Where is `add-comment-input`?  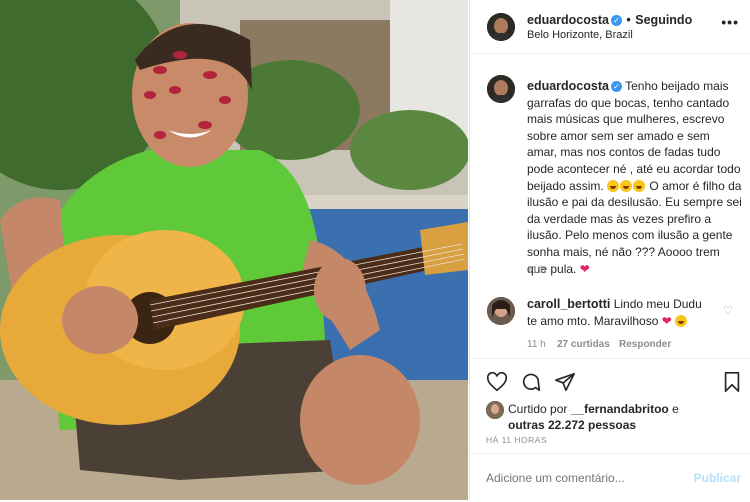 add-comment-input is located at coordinates (576, 478).